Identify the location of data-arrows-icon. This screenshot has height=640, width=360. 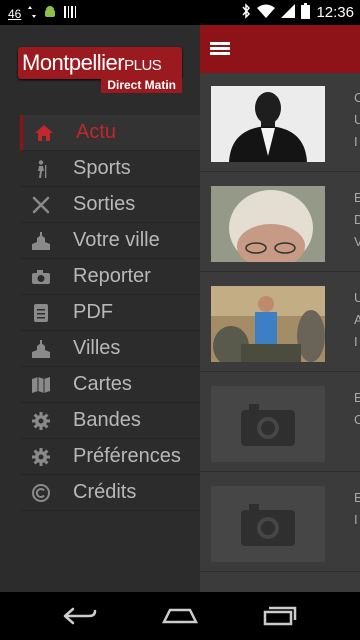
(32, 13).